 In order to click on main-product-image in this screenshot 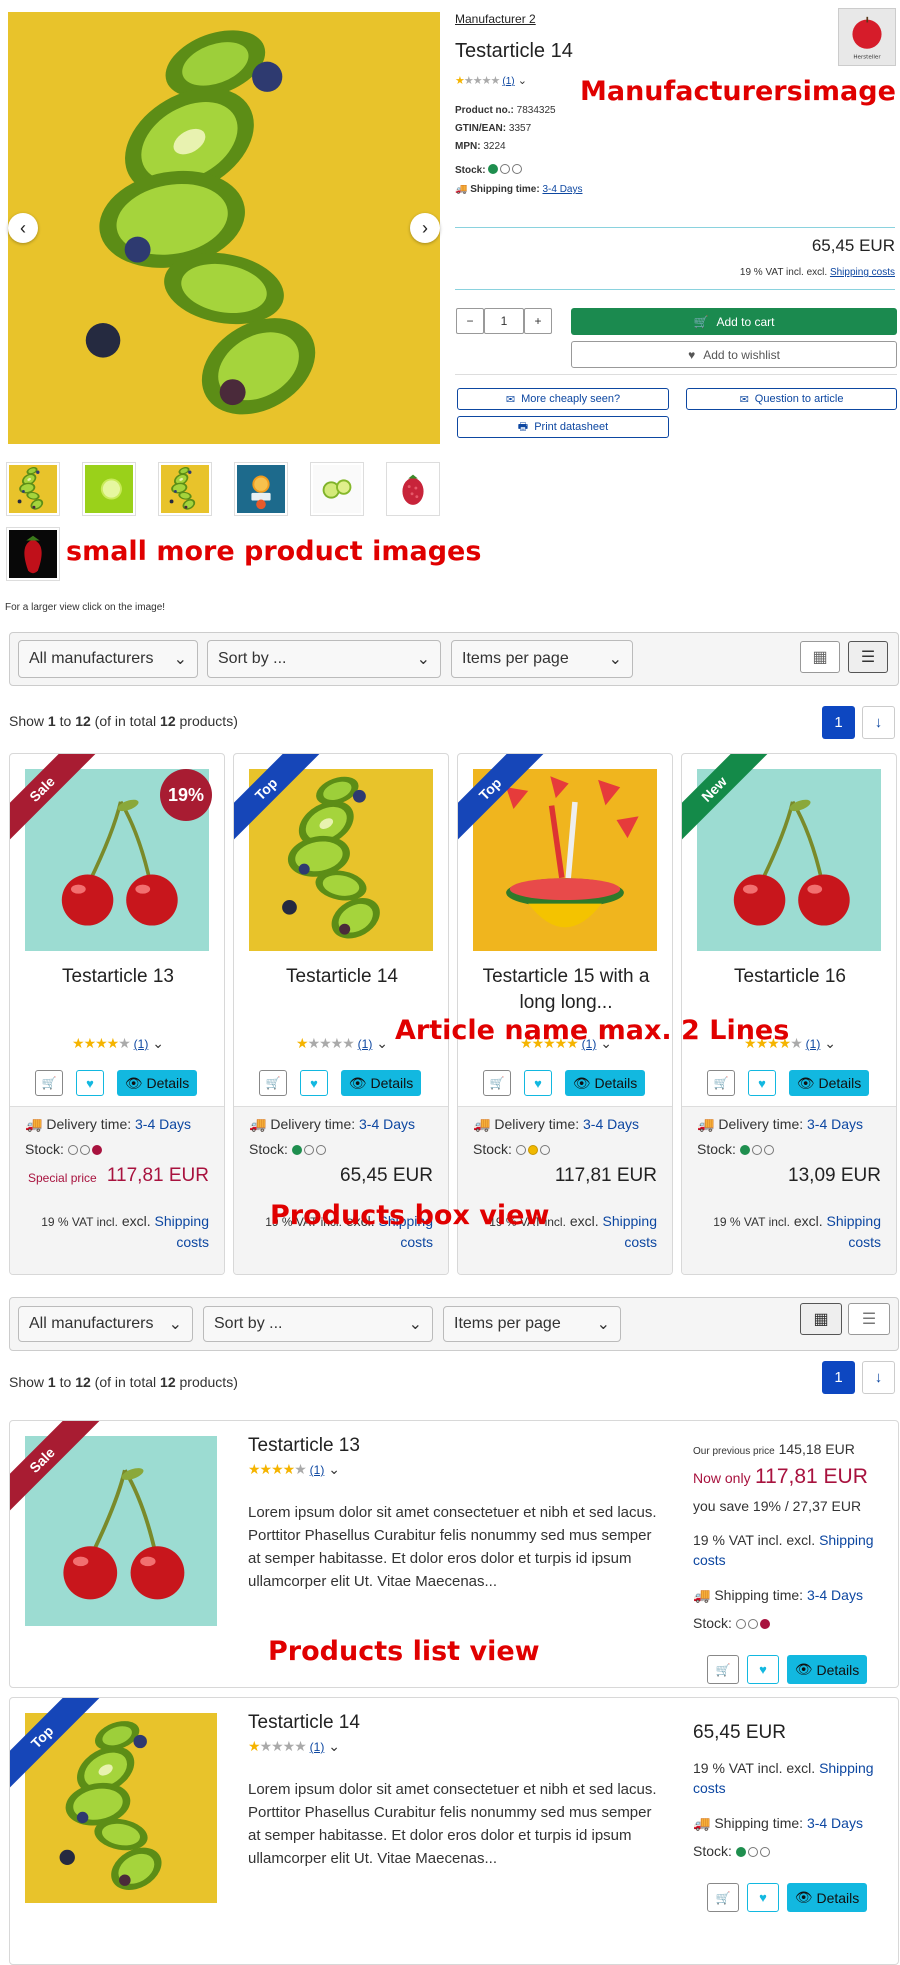, I will do `click(224, 228)`.